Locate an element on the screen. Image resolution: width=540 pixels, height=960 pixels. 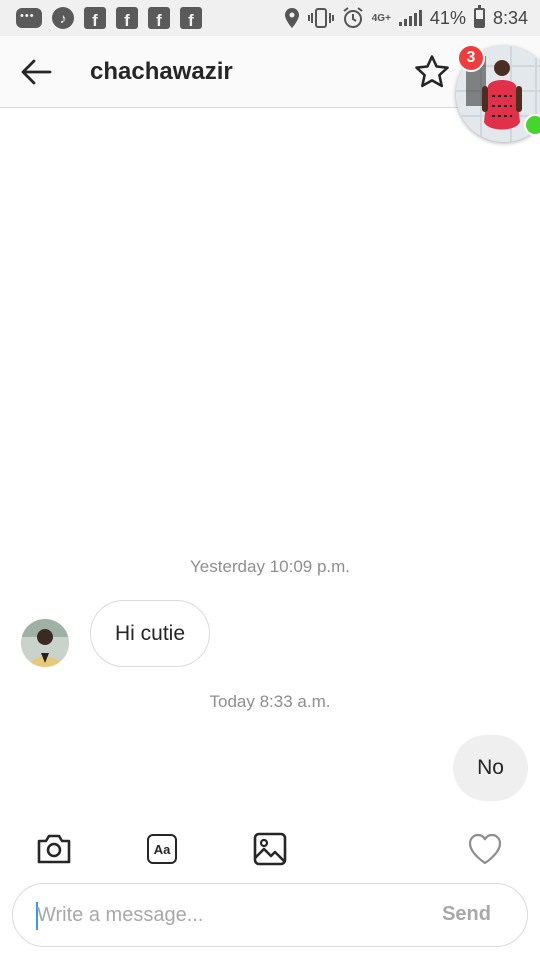
heart-icon is located at coordinates (485, 849).